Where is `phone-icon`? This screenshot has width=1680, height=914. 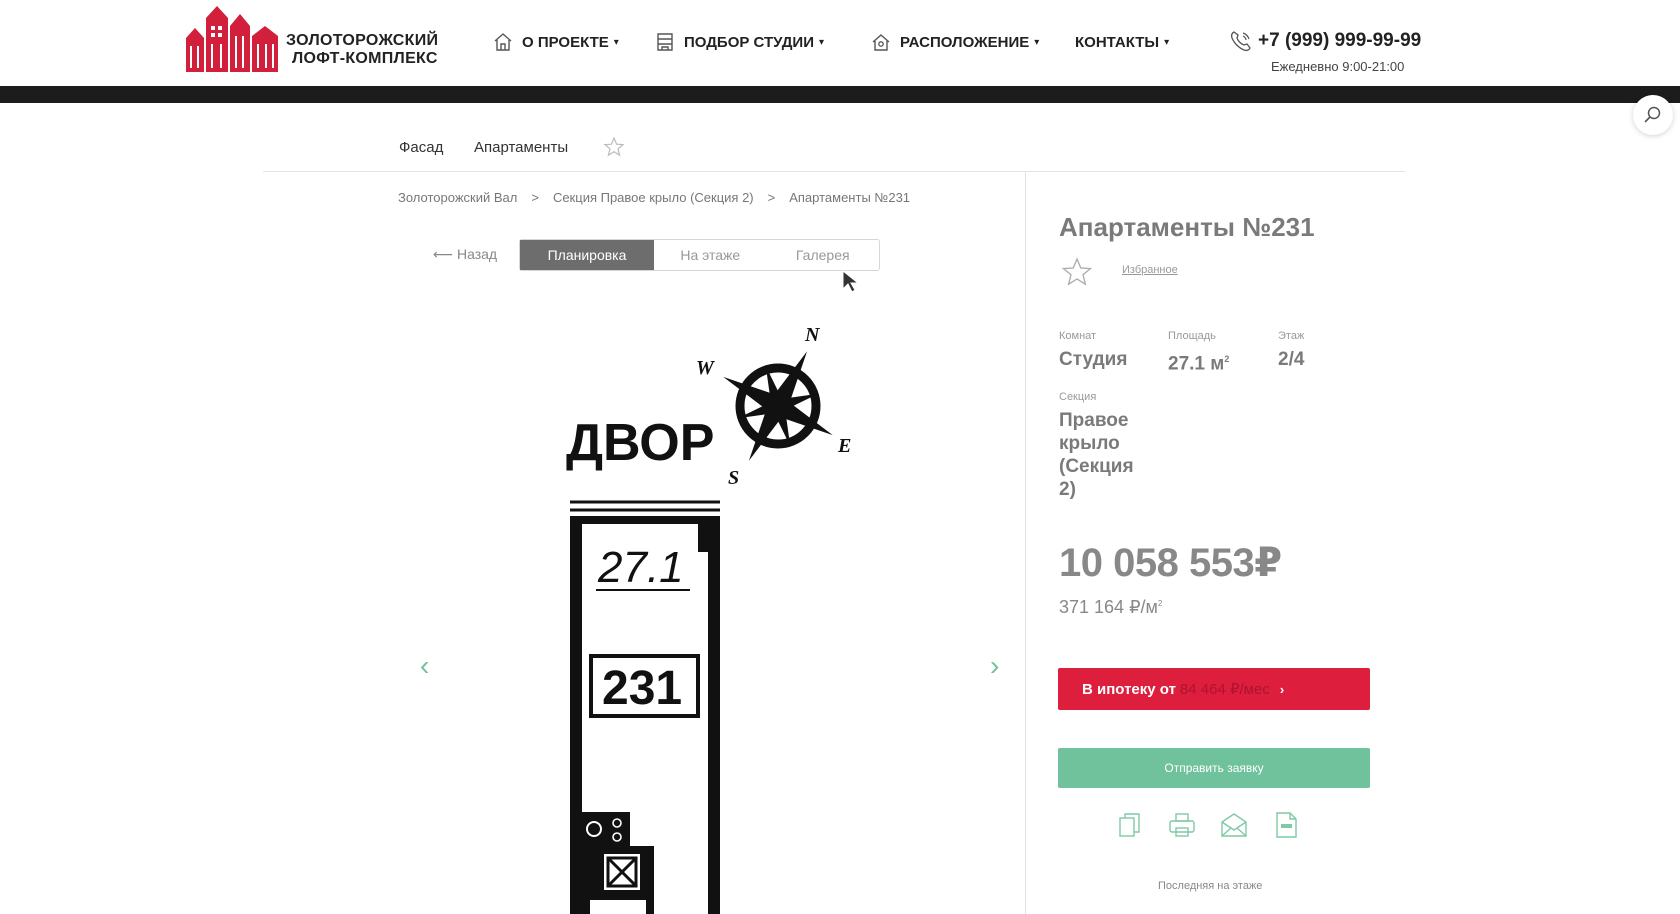 phone-icon is located at coordinates (1240, 41).